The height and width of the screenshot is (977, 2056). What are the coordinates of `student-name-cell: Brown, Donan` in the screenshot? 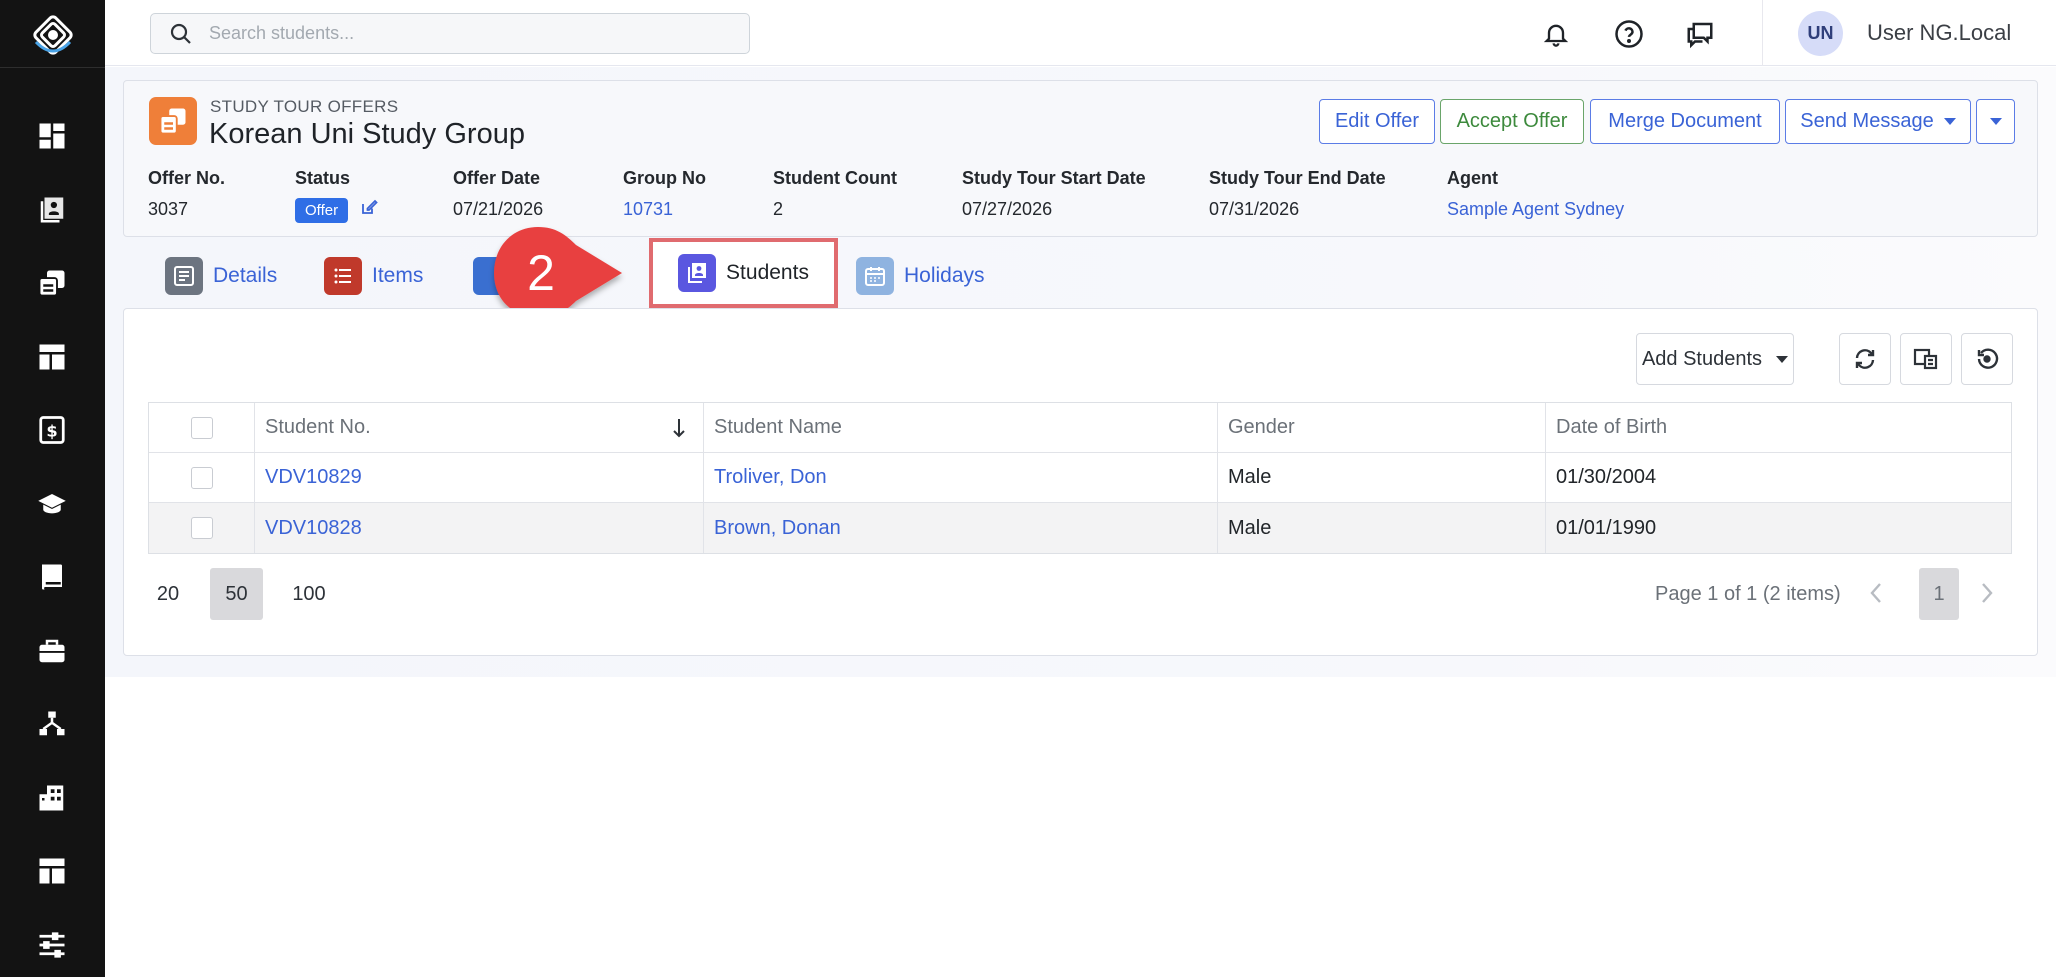 It's located at (960, 528).